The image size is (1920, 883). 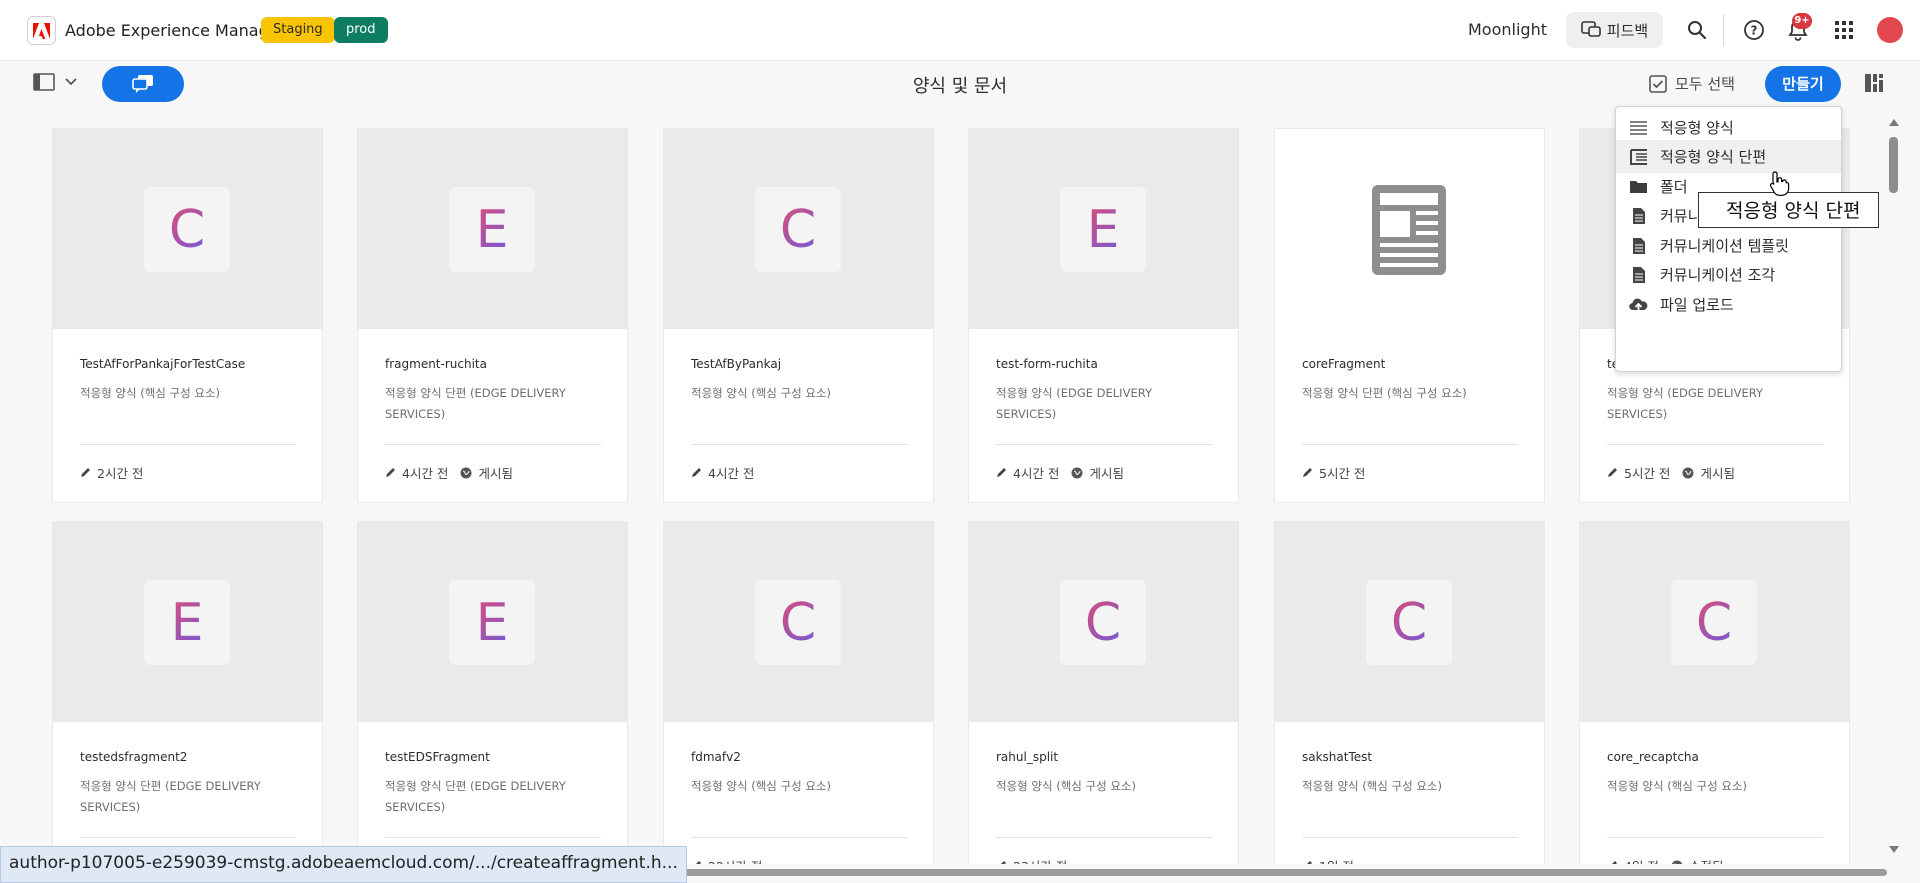 I want to click on card-title: rahul_split, so click(x=1027, y=757).